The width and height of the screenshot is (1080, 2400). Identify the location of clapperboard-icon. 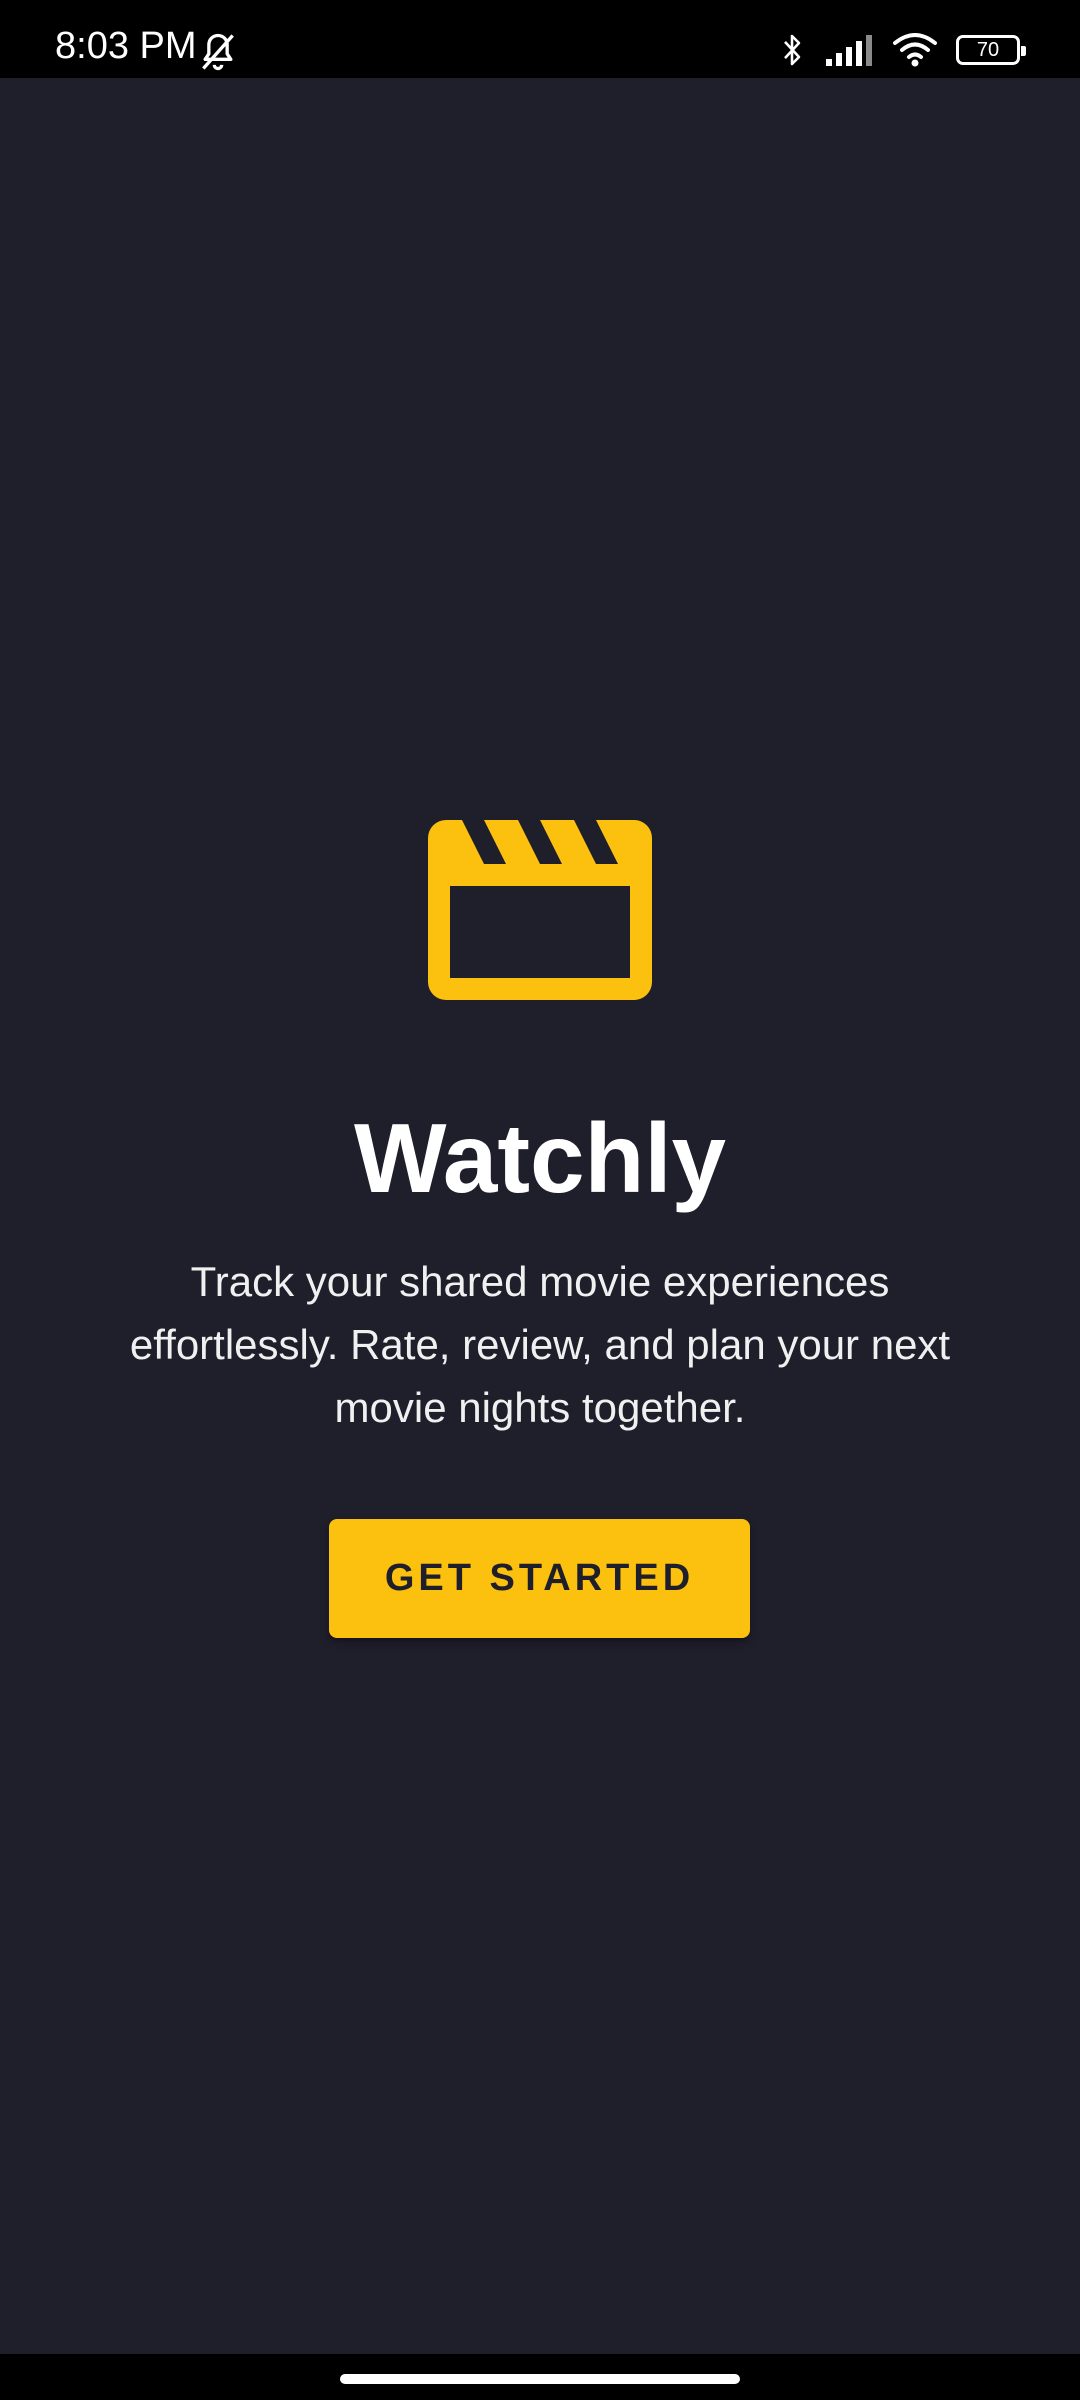
(540, 910).